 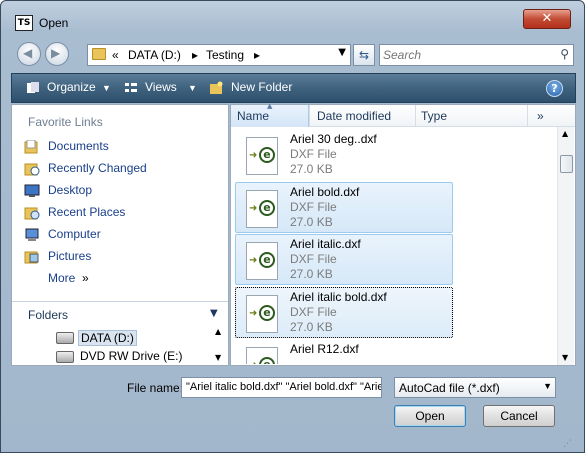 I want to click on file-name: Ariel 30 deg..dxf, so click(x=333, y=139).